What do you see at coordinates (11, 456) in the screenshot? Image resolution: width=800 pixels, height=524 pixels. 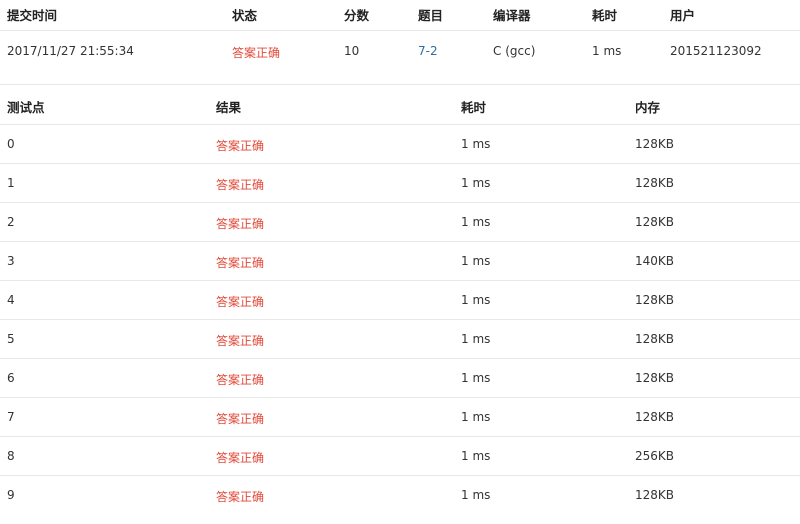 I see `testpoint-index: 8` at bounding box center [11, 456].